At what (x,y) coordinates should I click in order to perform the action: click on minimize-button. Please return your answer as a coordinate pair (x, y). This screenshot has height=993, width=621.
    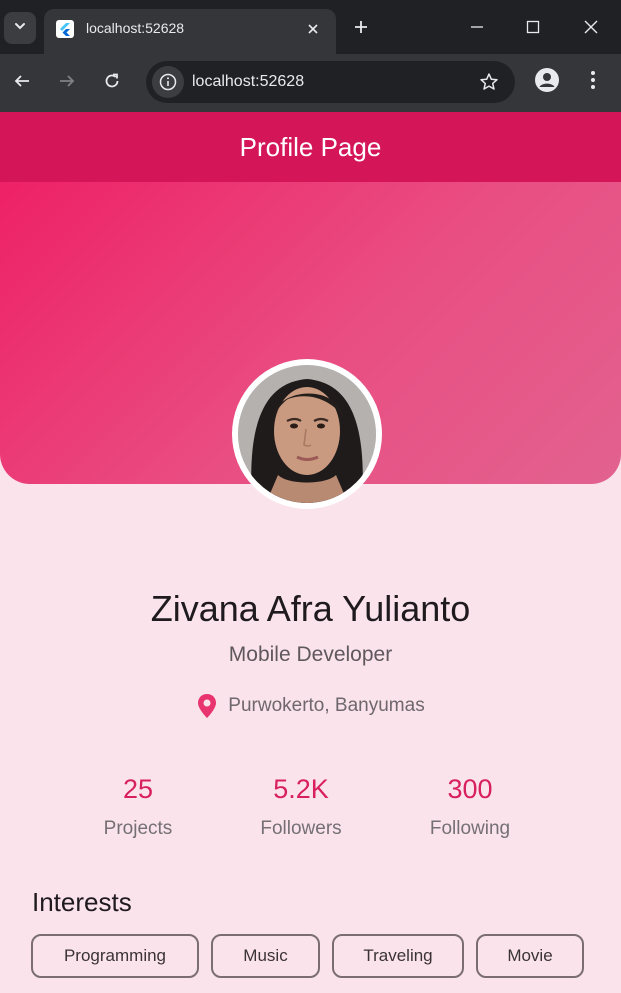
    Looking at the image, I should click on (477, 29).